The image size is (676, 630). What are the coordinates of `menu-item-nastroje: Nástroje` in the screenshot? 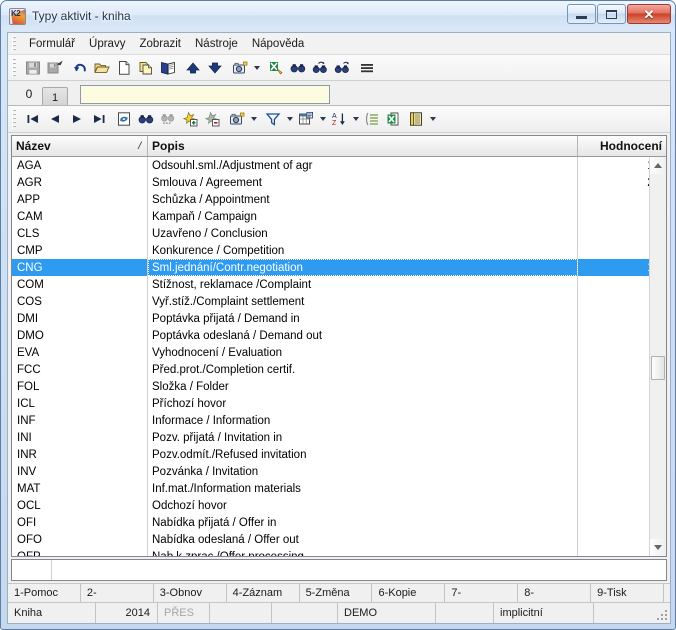 It's located at (216, 44).